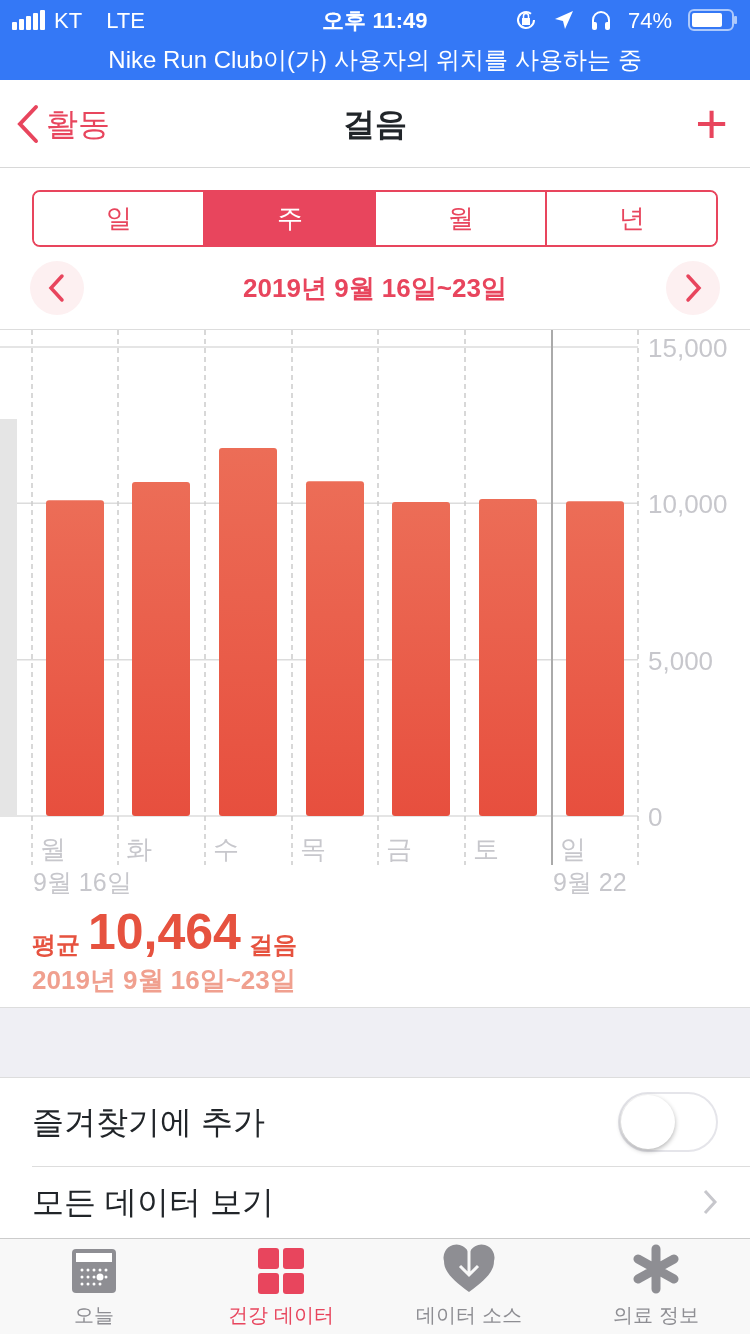 This screenshot has height=1334, width=750. What do you see at coordinates (148, 1122) in the screenshot?
I see `list-item-label: 즐겨찾기에 추가` at bounding box center [148, 1122].